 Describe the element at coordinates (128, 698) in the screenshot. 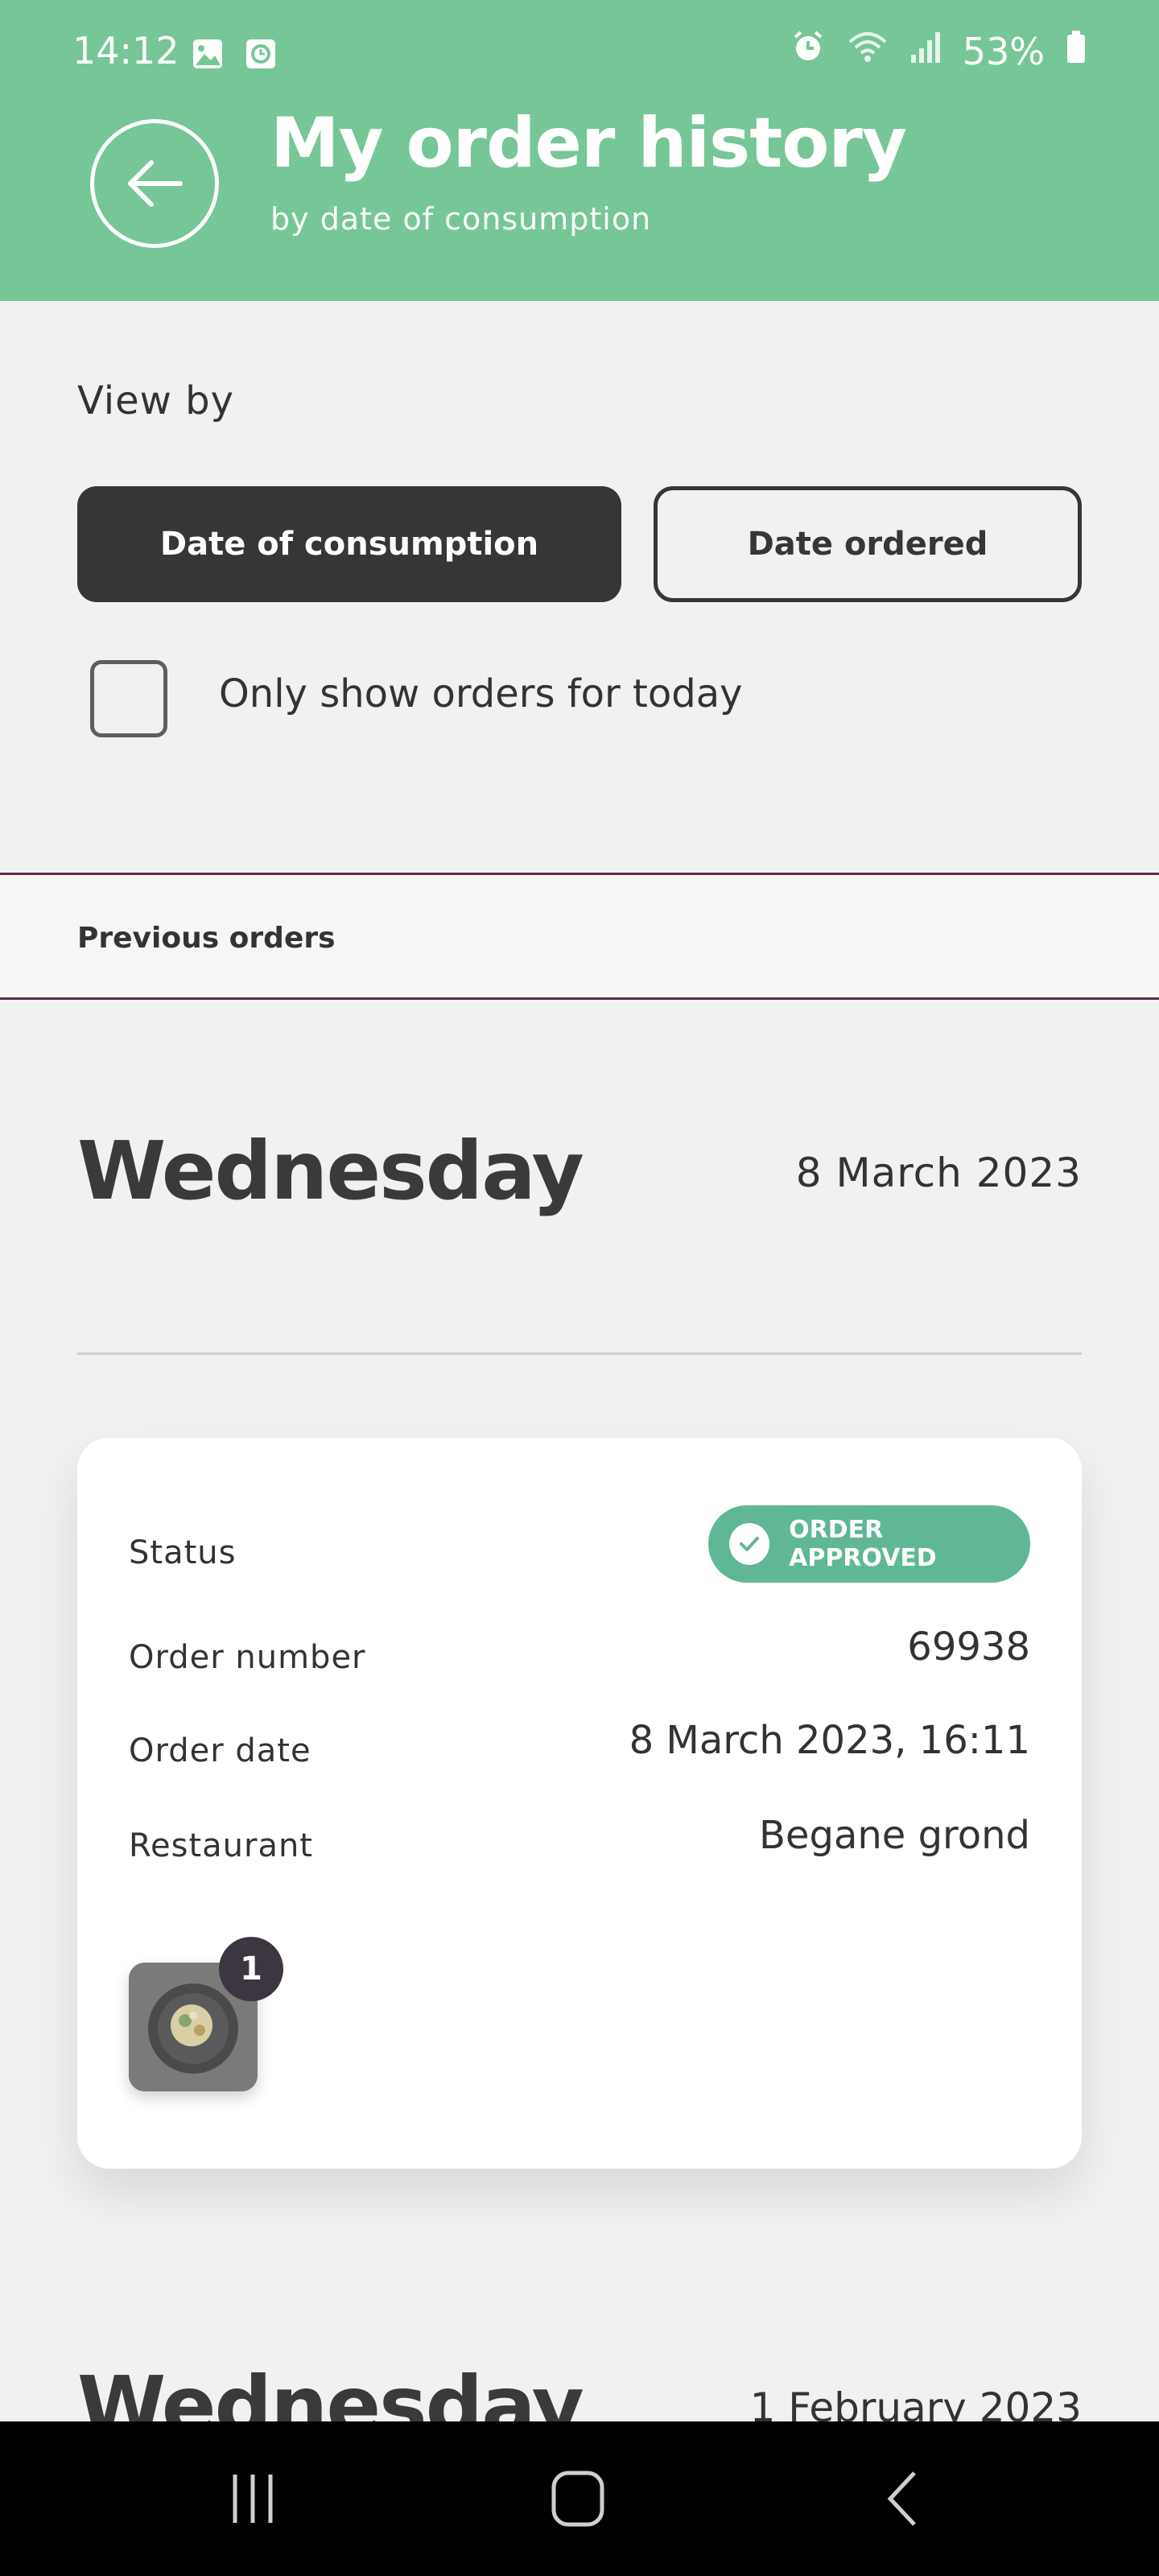

I see `today-only-checkbox` at that location.